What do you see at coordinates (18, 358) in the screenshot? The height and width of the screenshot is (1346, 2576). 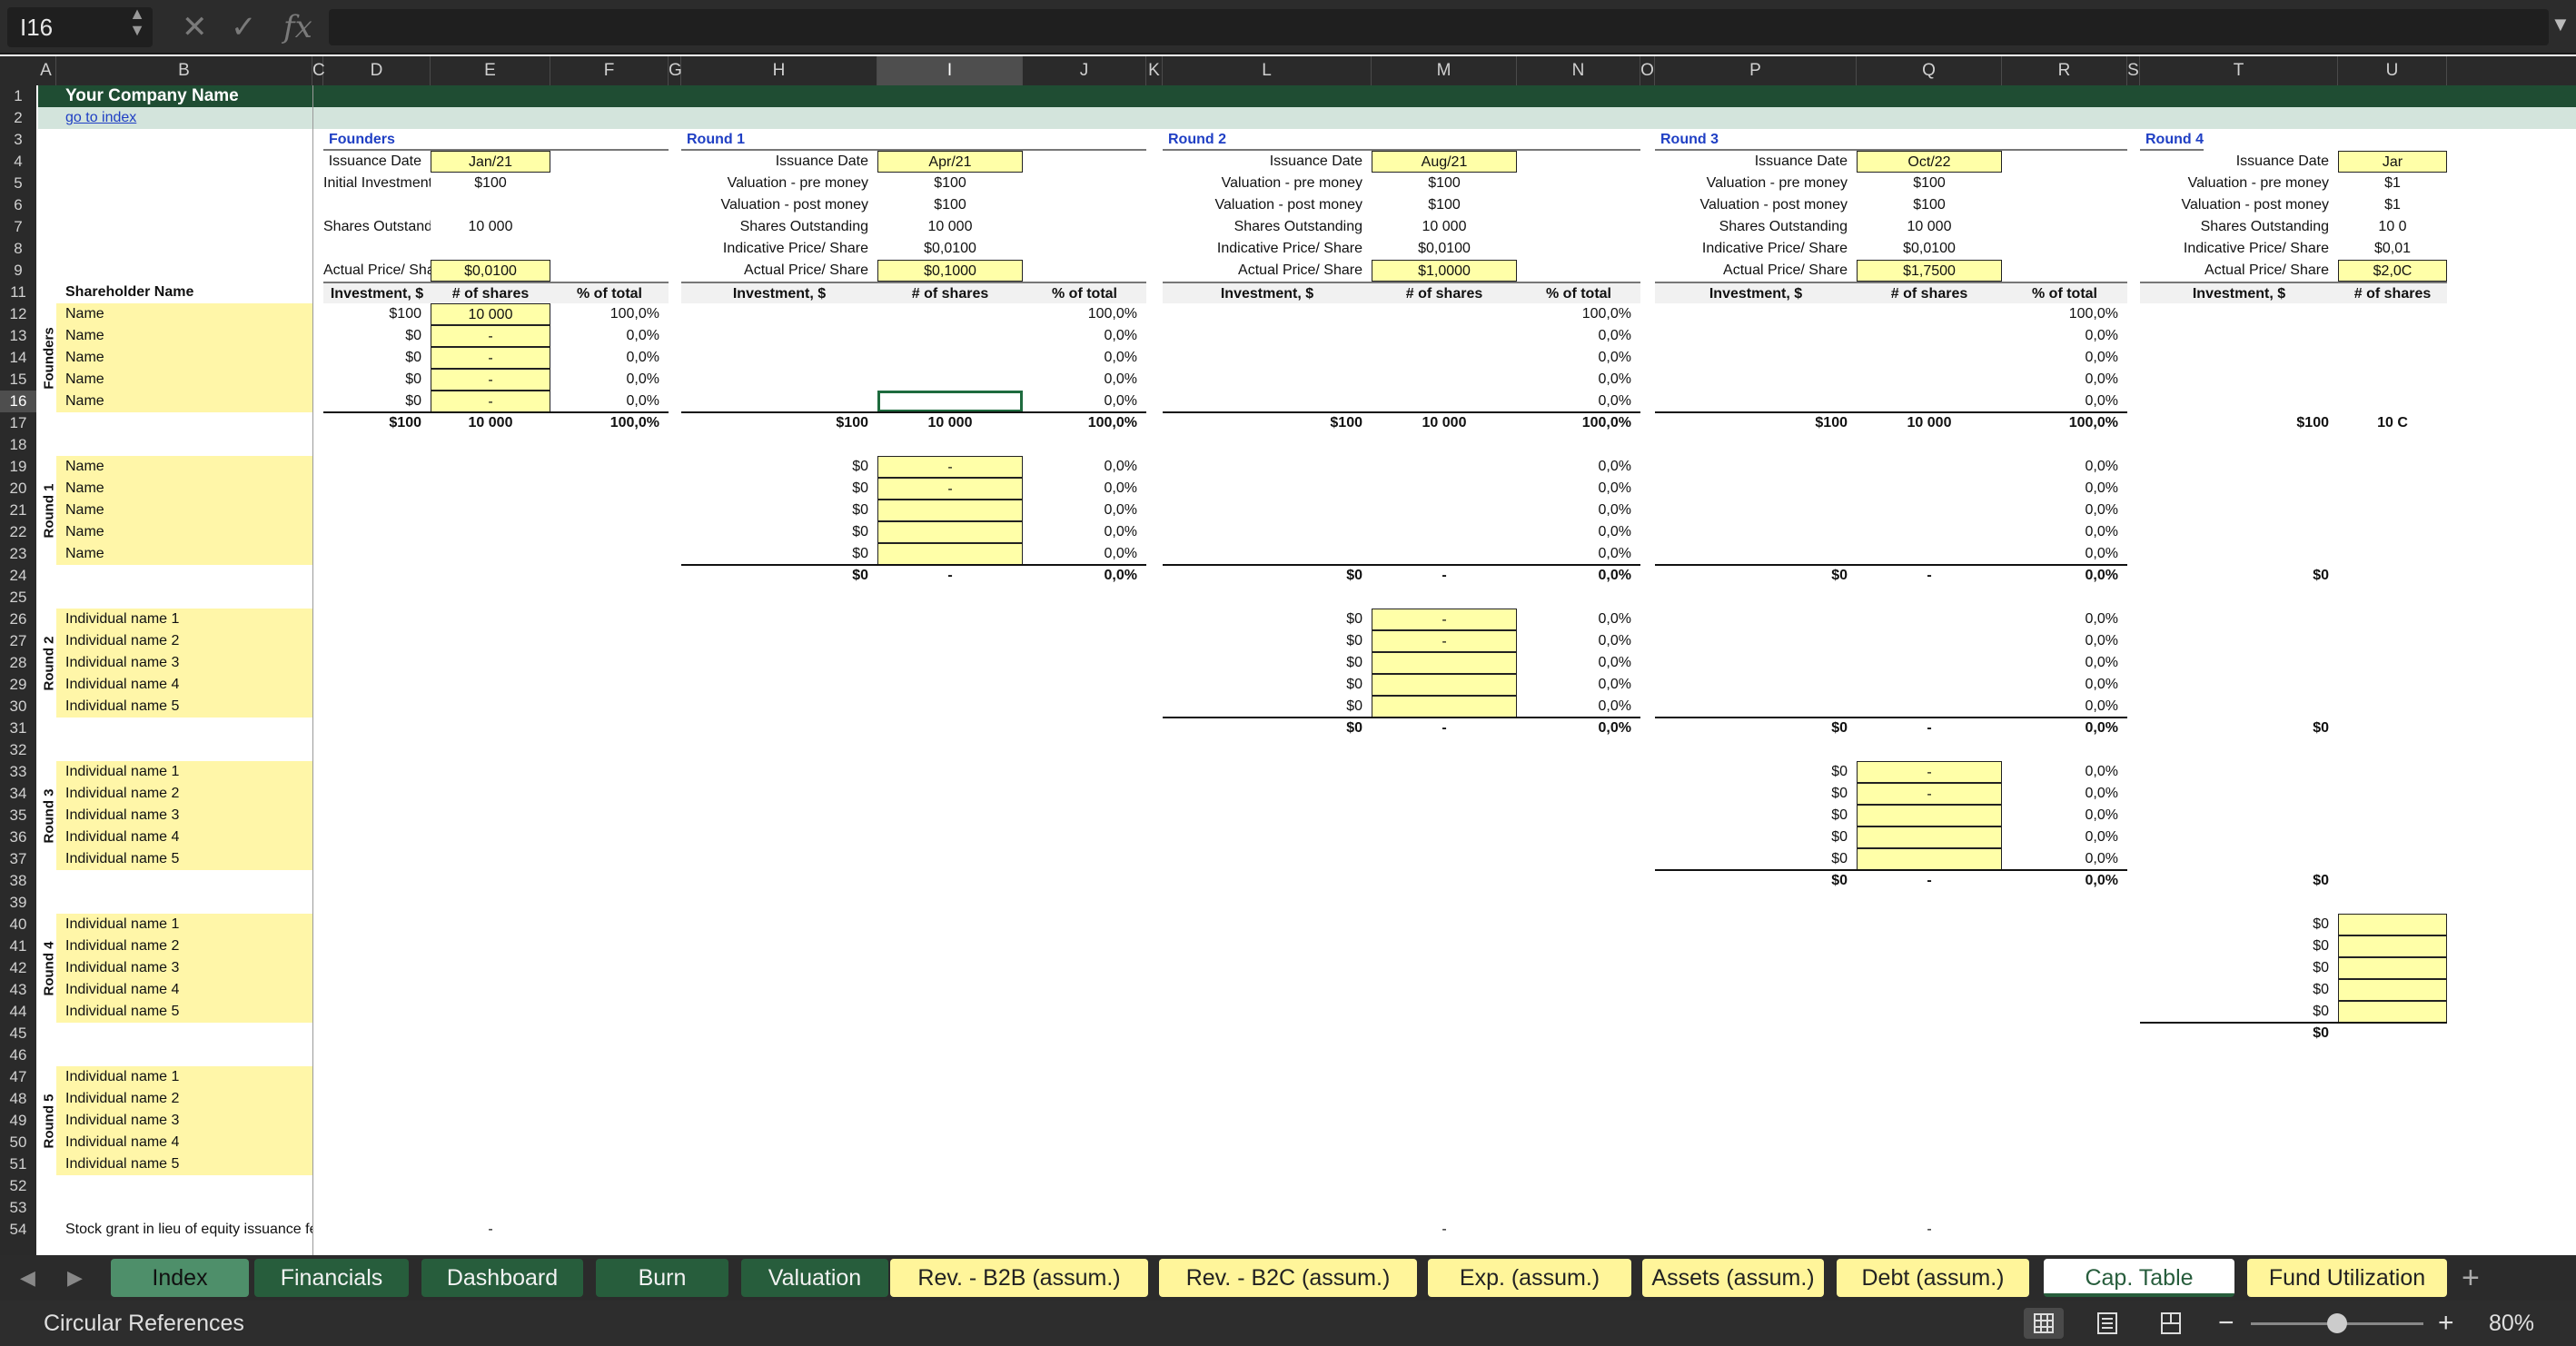 I see `row-header-14: 14` at bounding box center [18, 358].